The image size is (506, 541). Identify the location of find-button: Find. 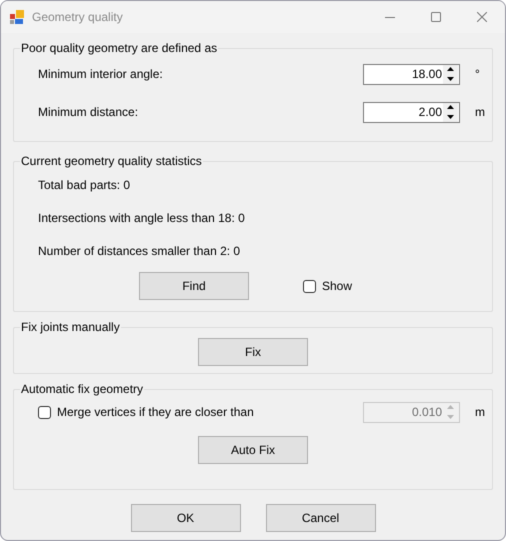
(194, 286).